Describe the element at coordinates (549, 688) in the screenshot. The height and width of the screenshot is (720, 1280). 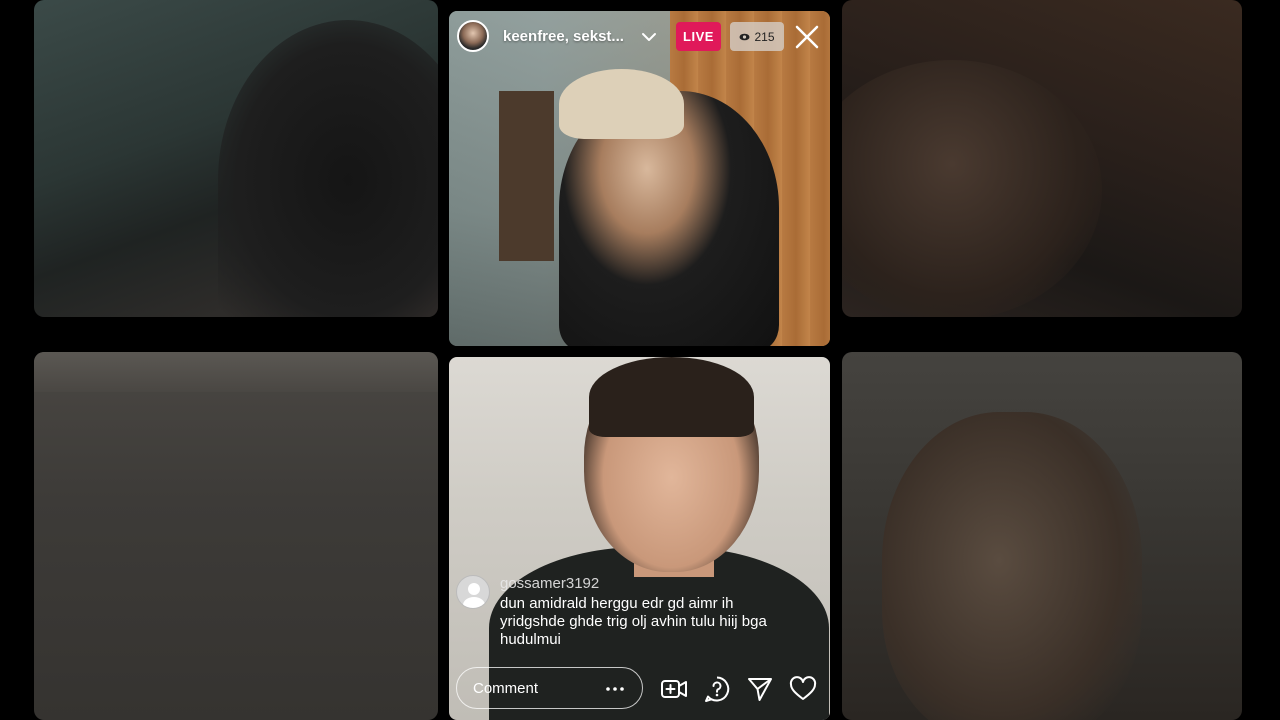
I see `comment-input: Comment` at that location.